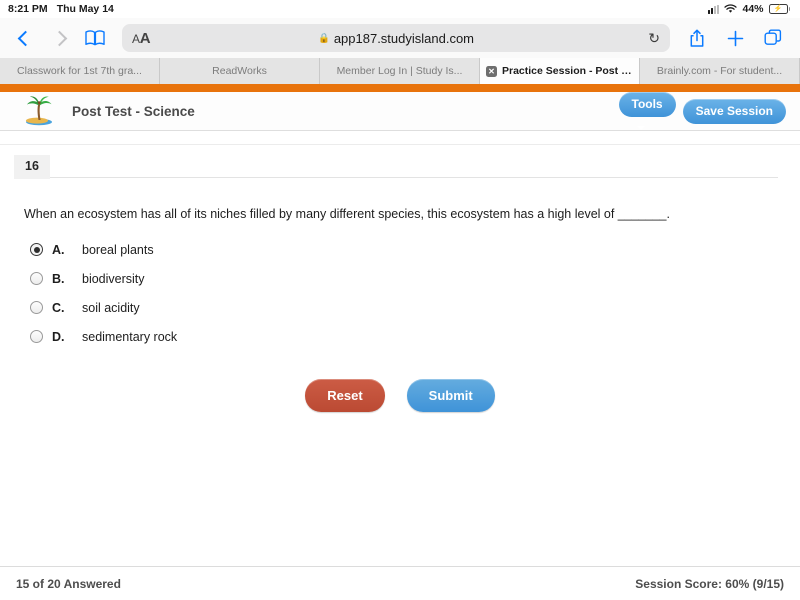 This screenshot has height=600, width=800. What do you see at coordinates (403, 249) in the screenshot?
I see `answer-option-a: A. boreal plants` at bounding box center [403, 249].